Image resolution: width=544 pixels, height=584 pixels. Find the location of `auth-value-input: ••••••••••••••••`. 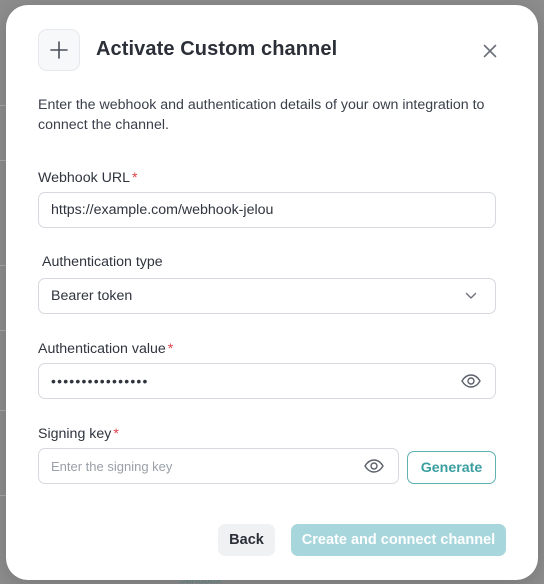

auth-value-input: •••••••••••••••• is located at coordinates (267, 381).